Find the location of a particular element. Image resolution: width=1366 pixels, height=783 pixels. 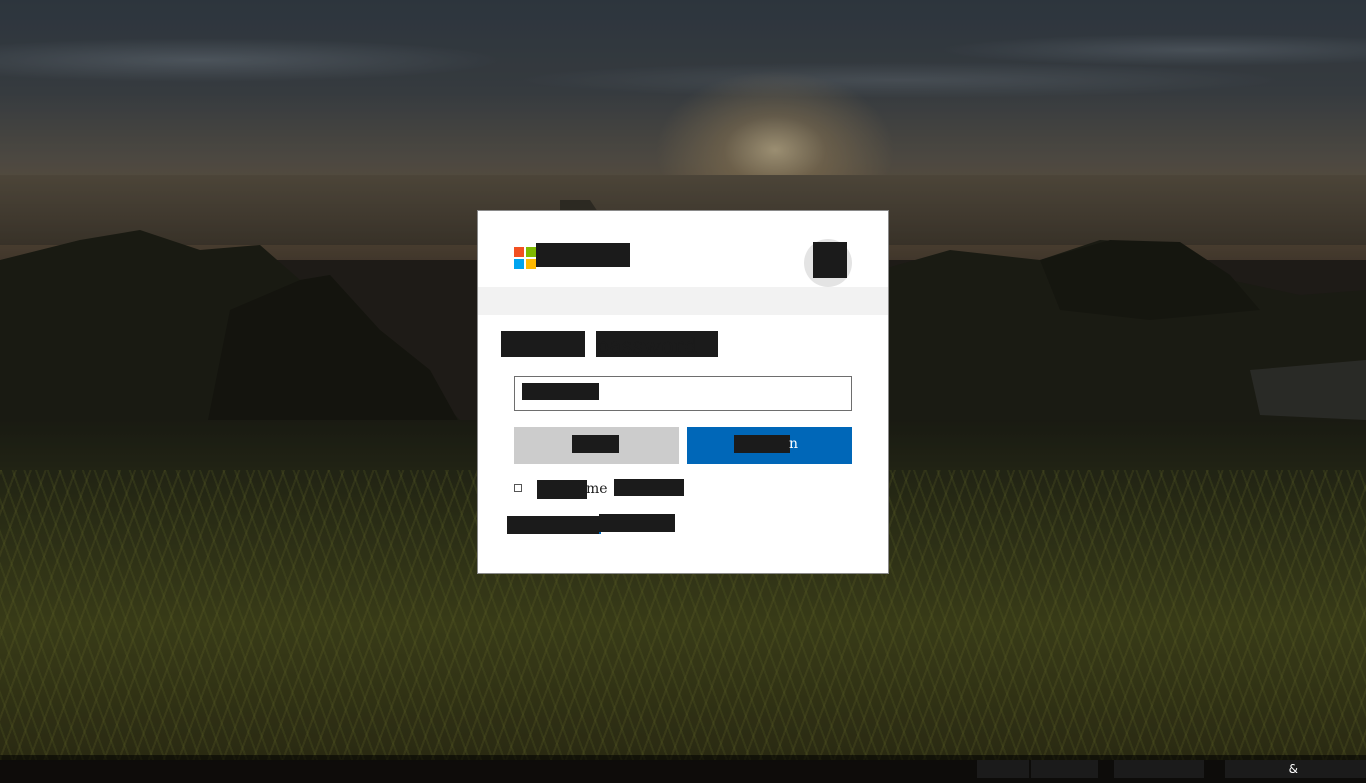

back-button-label is located at coordinates (595, 444).